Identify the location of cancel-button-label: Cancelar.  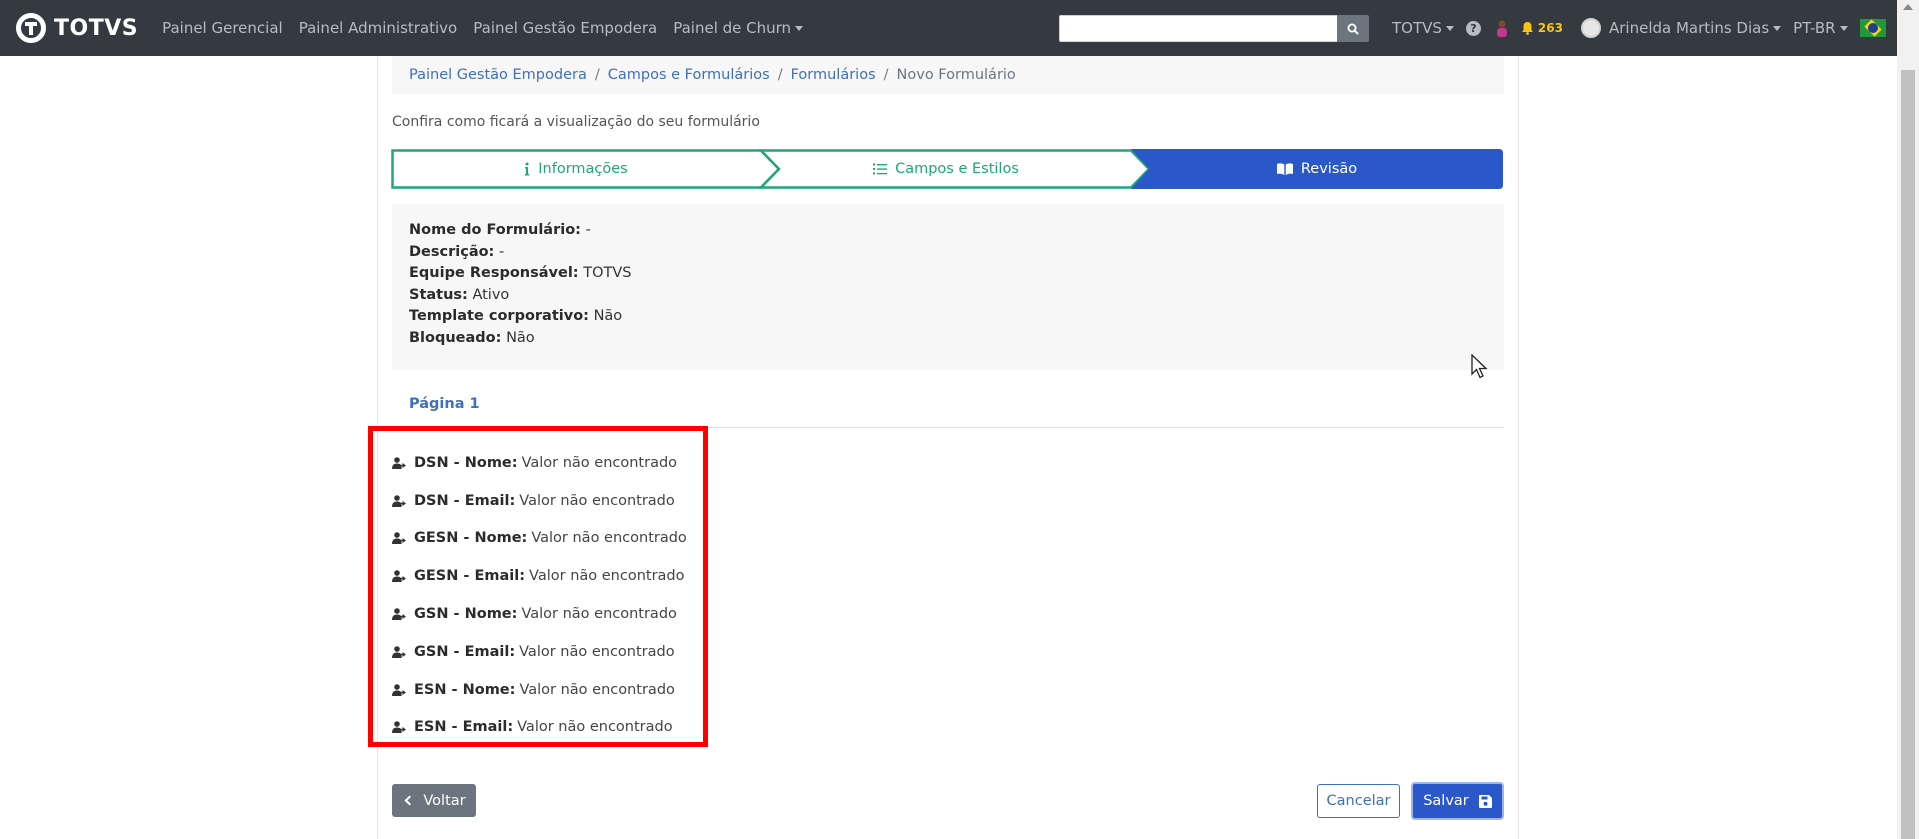
(1358, 801).